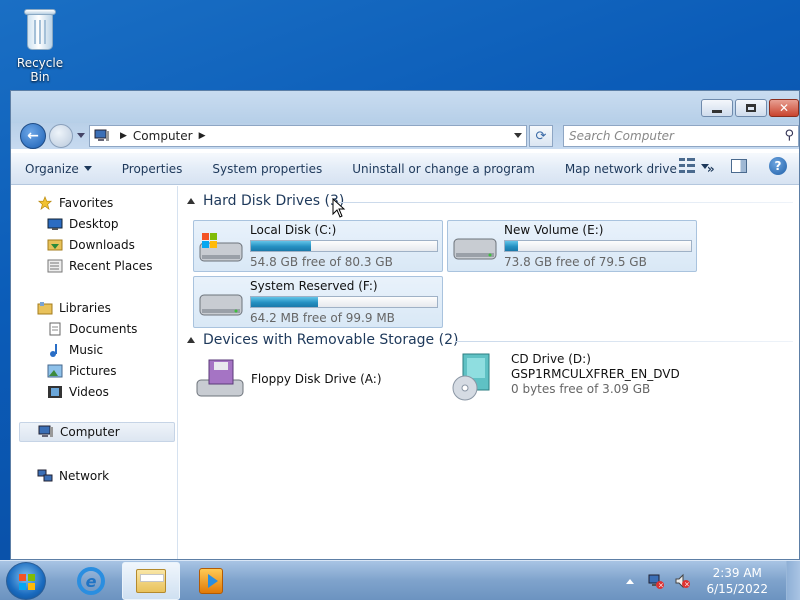  I want to click on nav-libraries: Libraries, so click(74, 308).